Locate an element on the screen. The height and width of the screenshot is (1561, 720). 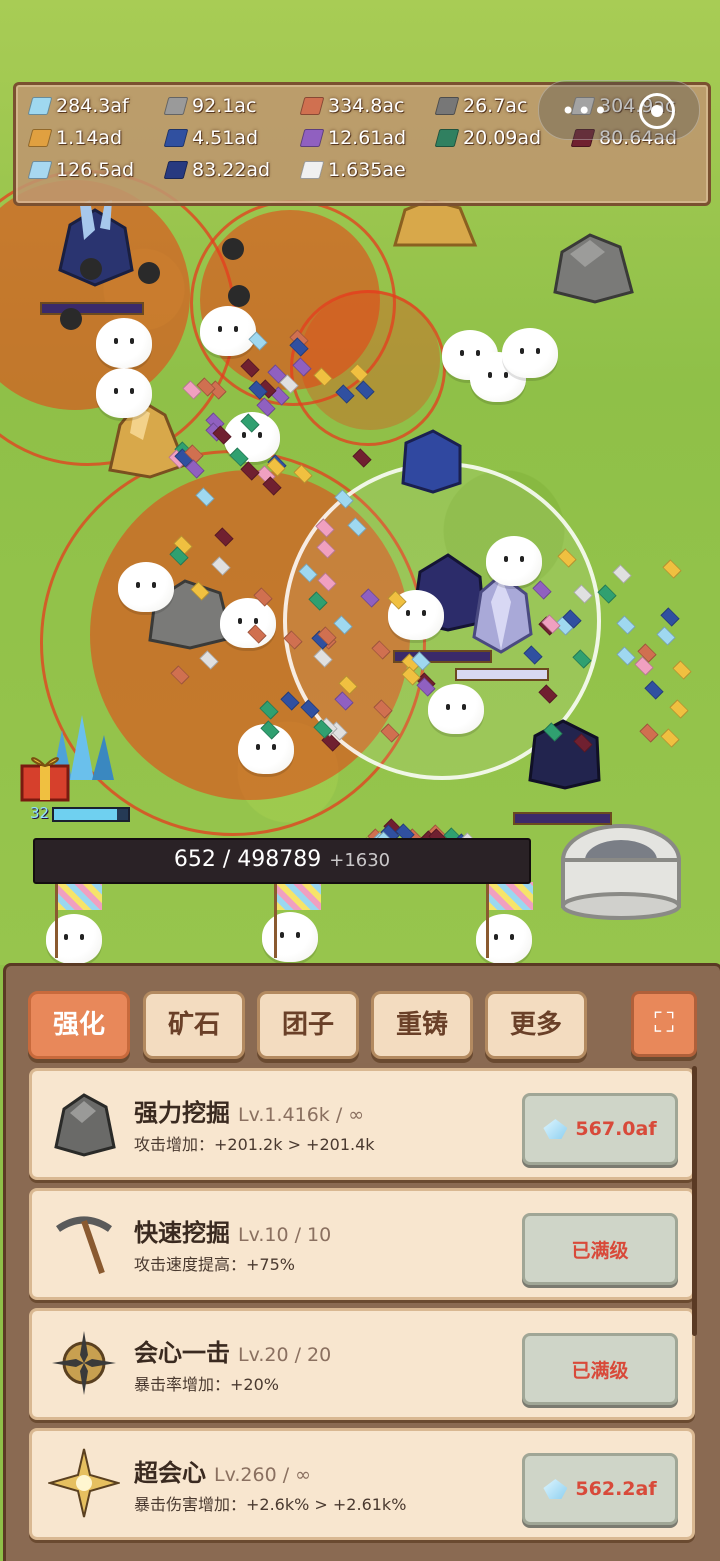
mining-progress-bar: 652 / 498789 +1630 is located at coordinates (282, 861).